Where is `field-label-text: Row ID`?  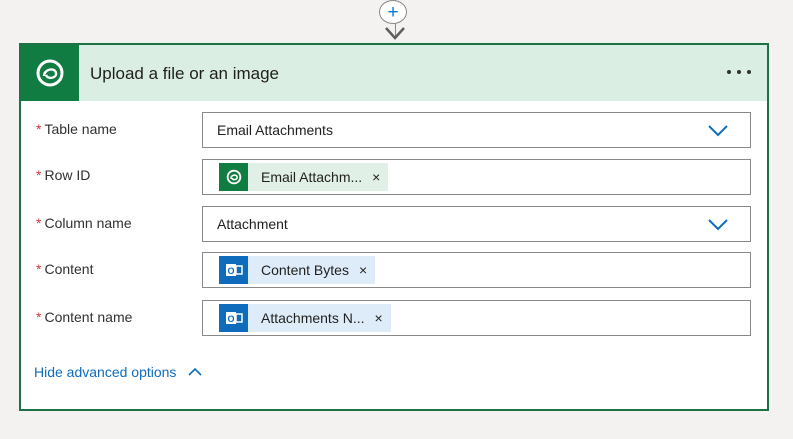
field-label-text: Row ID is located at coordinates (67, 175).